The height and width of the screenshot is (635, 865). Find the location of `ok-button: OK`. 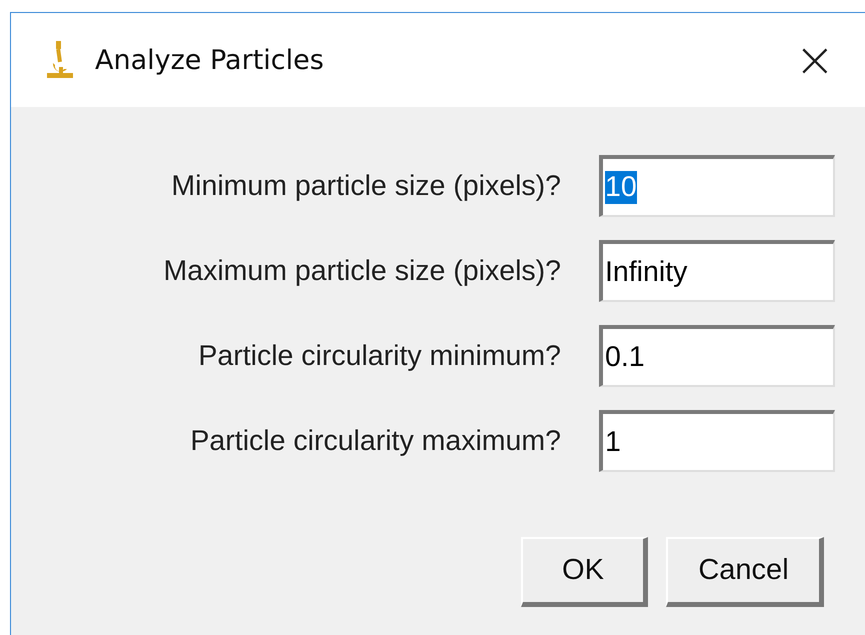

ok-button: OK is located at coordinates (584, 572).